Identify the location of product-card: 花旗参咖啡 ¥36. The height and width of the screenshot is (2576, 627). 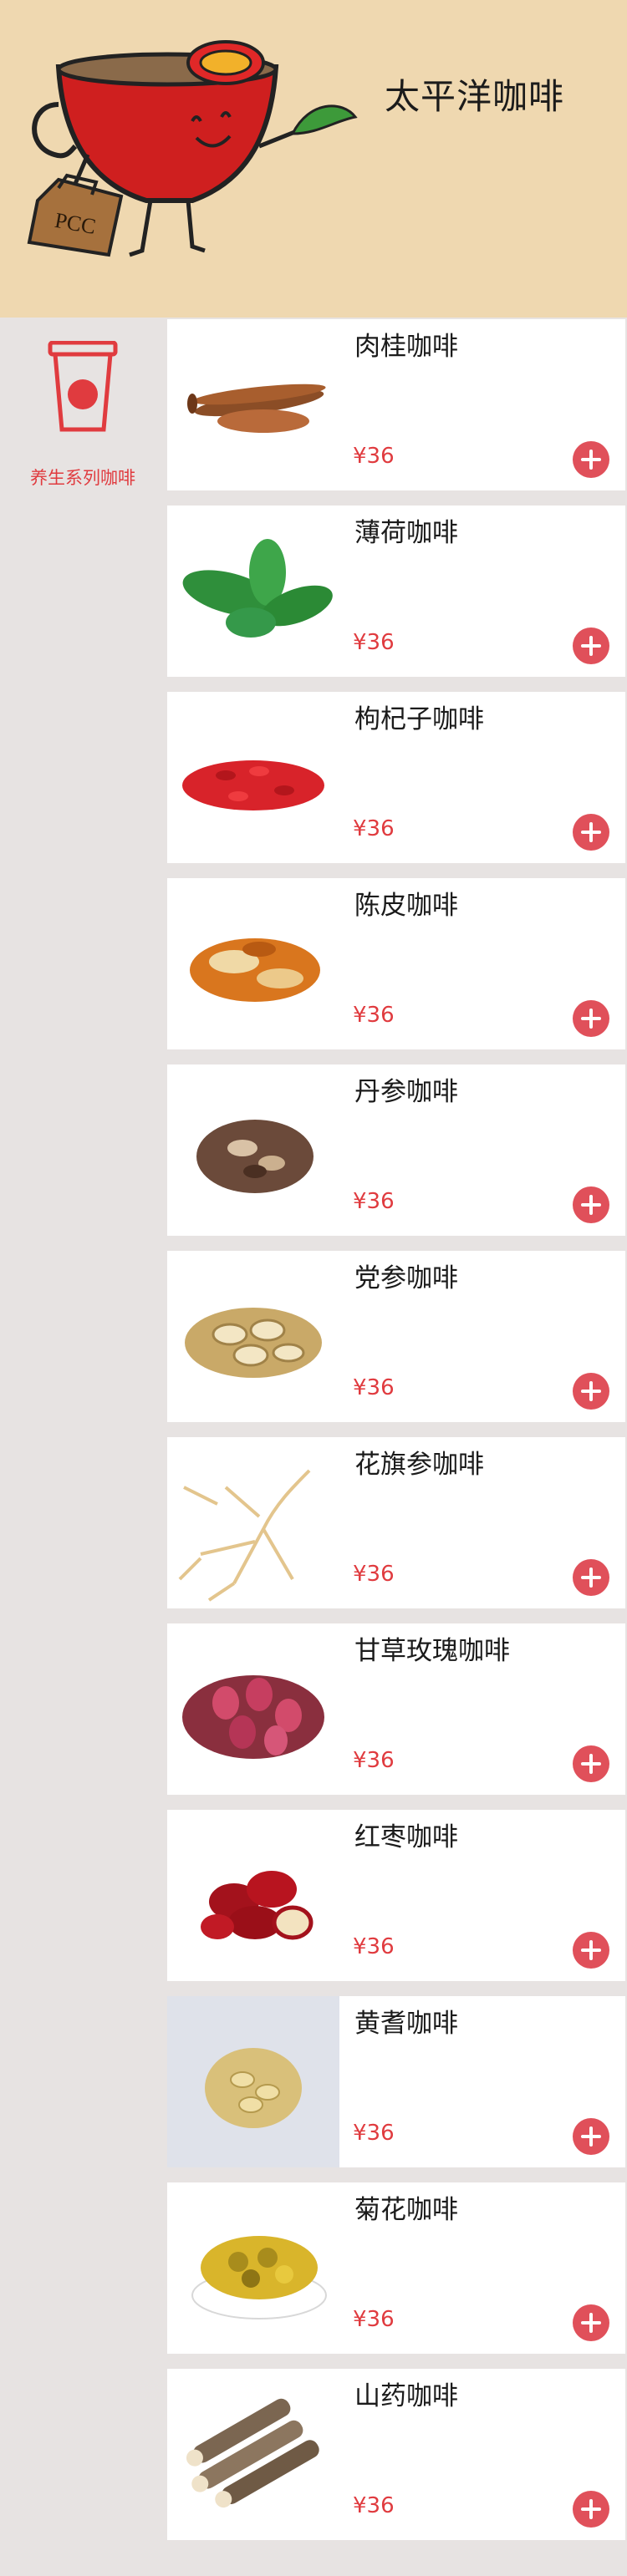
(396, 1522).